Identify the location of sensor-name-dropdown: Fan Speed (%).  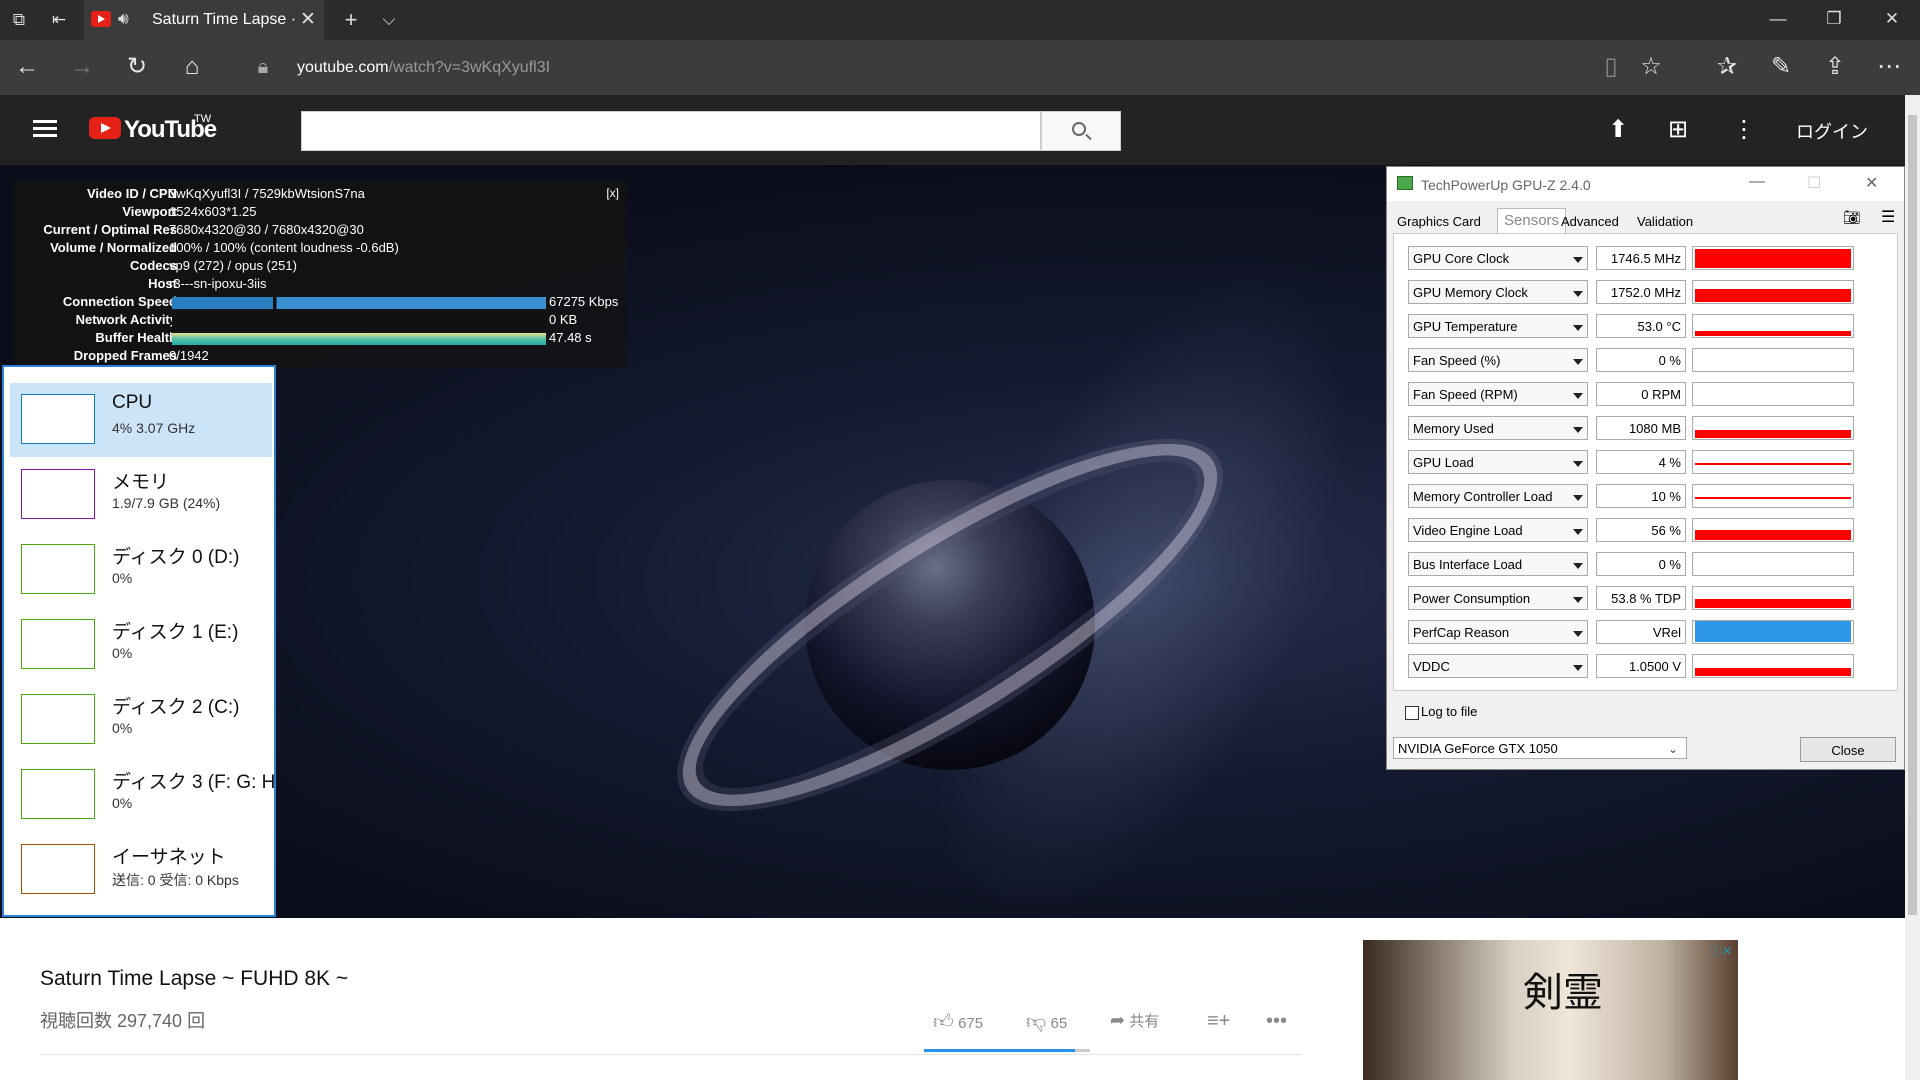
(1498, 360).